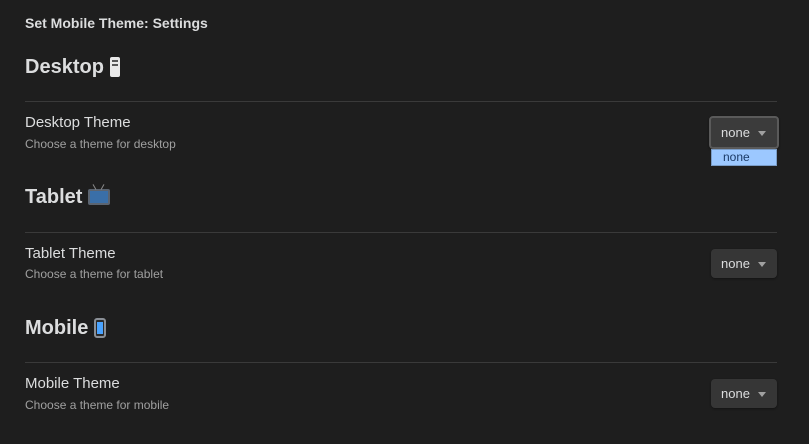  What do you see at coordinates (78, 122) in the screenshot?
I see `setting-name-desktop-theme: Desktop Theme` at bounding box center [78, 122].